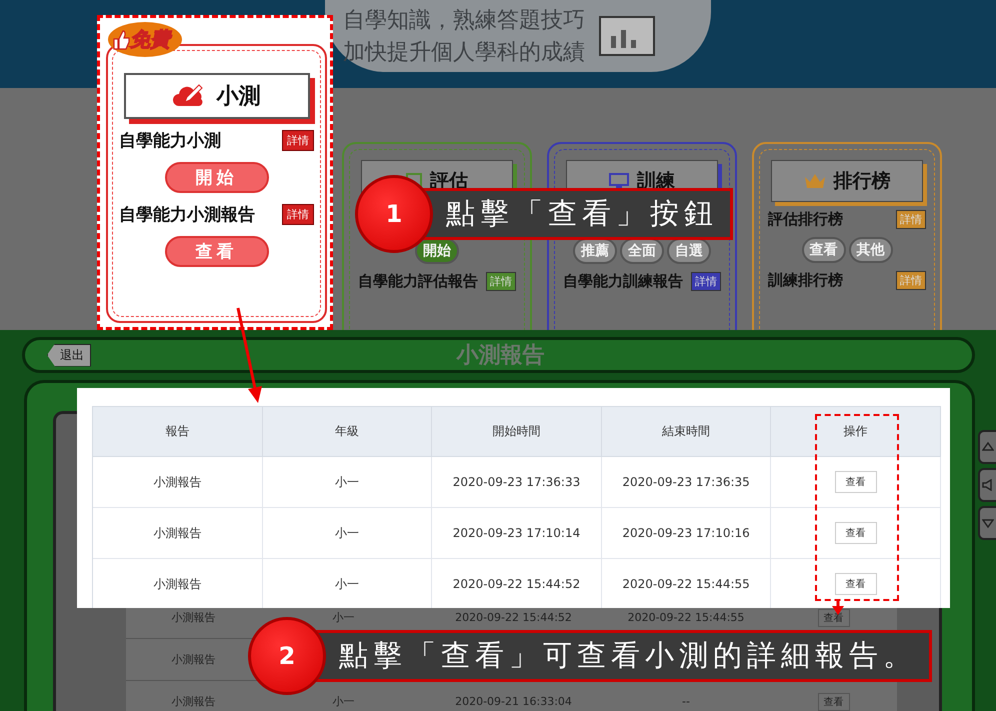 Image resolution: width=996 pixels, height=711 pixels. What do you see at coordinates (689, 251) in the screenshot?
I see `action-button: 自選` at bounding box center [689, 251].